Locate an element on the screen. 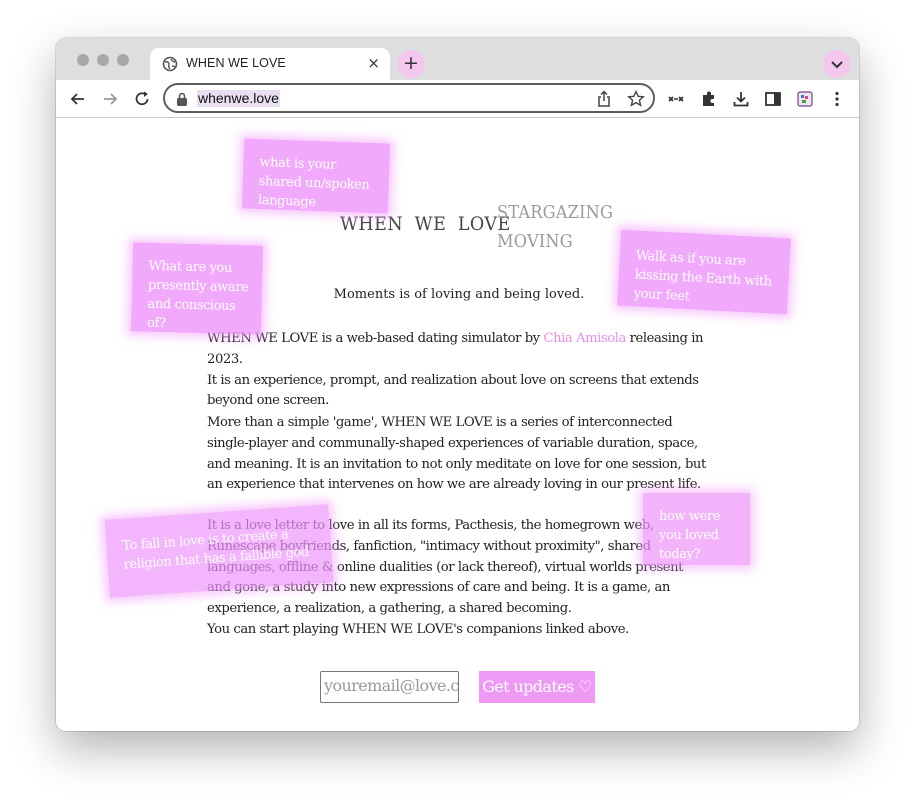 Image resolution: width=915 pixels, height=805 pixels. download-icon is located at coordinates (741, 99).